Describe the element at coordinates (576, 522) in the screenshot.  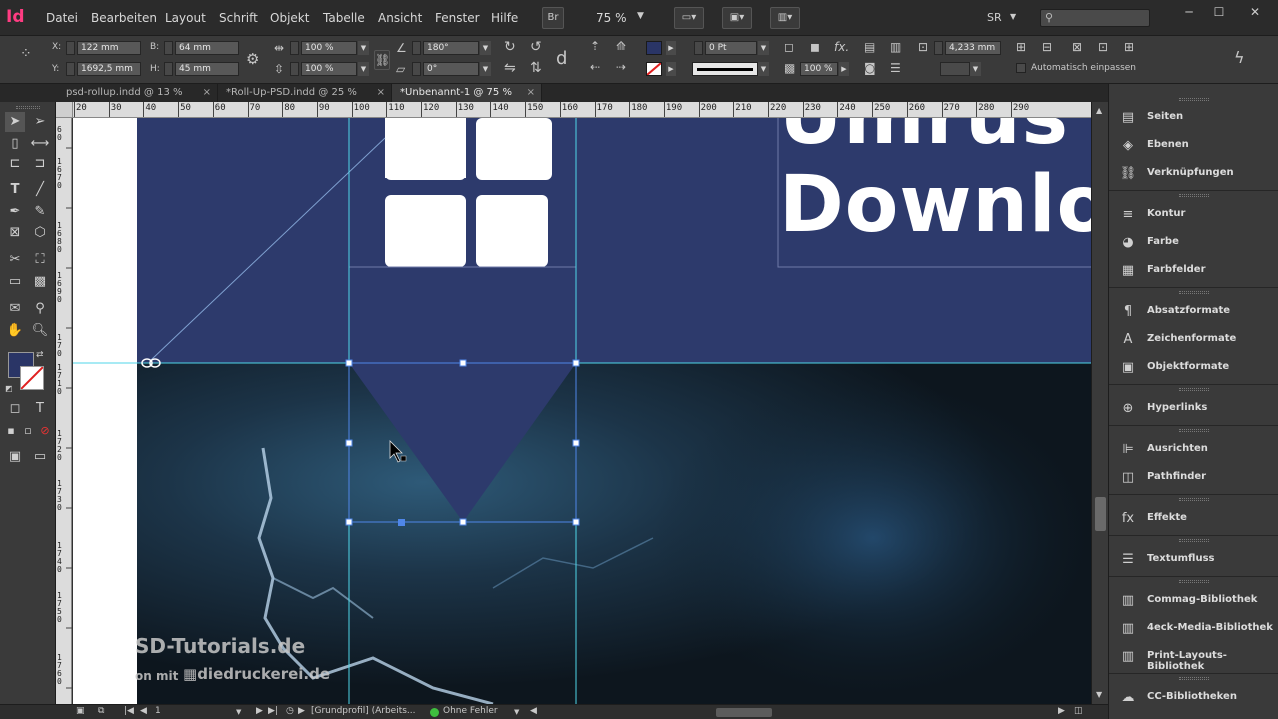
I see `handle-bottom-right` at that location.